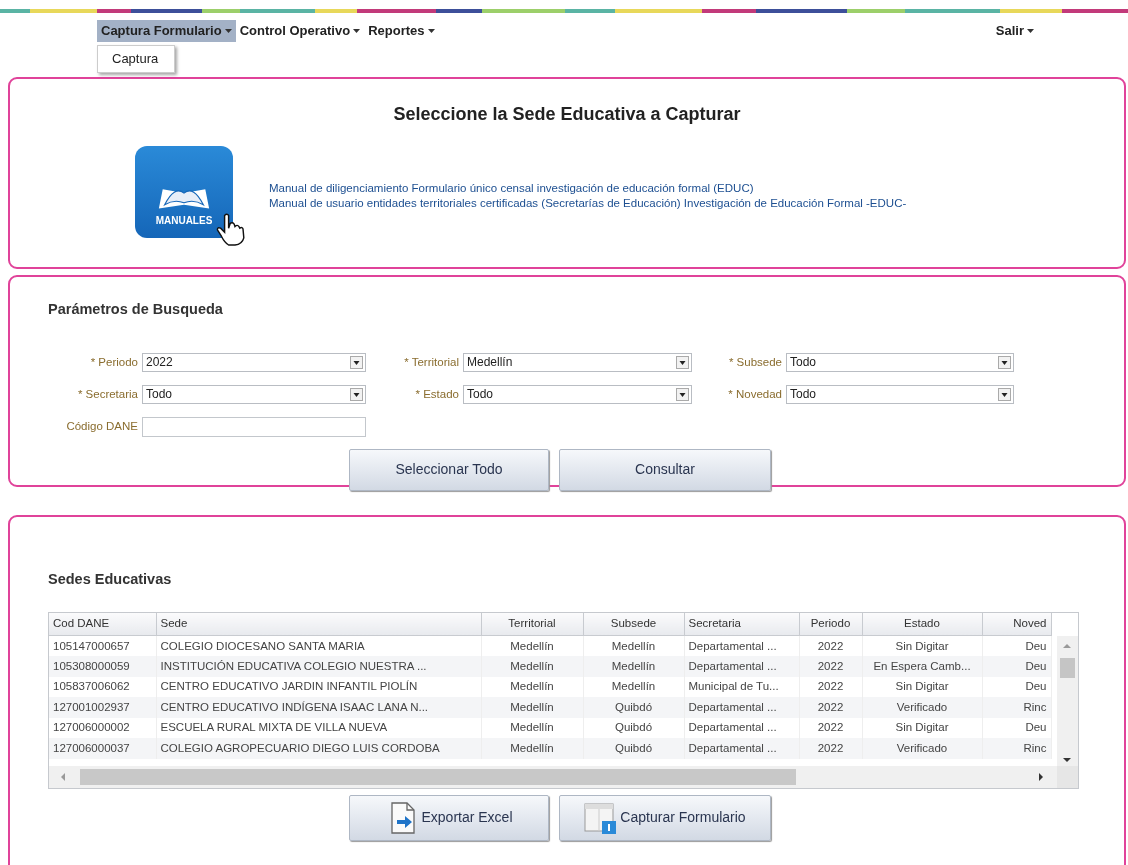 The image size is (1128, 865). Describe the element at coordinates (184, 192) in the screenshot. I see `manuals-icon: MANUALES` at that location.